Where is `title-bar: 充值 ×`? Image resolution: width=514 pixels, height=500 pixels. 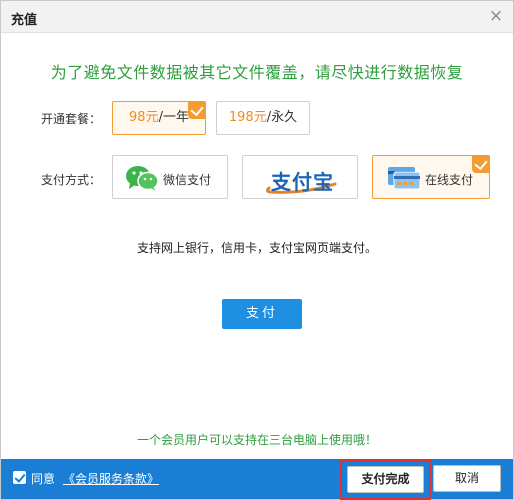
title-bar: 充值 × is located at coordinates (257, 17).